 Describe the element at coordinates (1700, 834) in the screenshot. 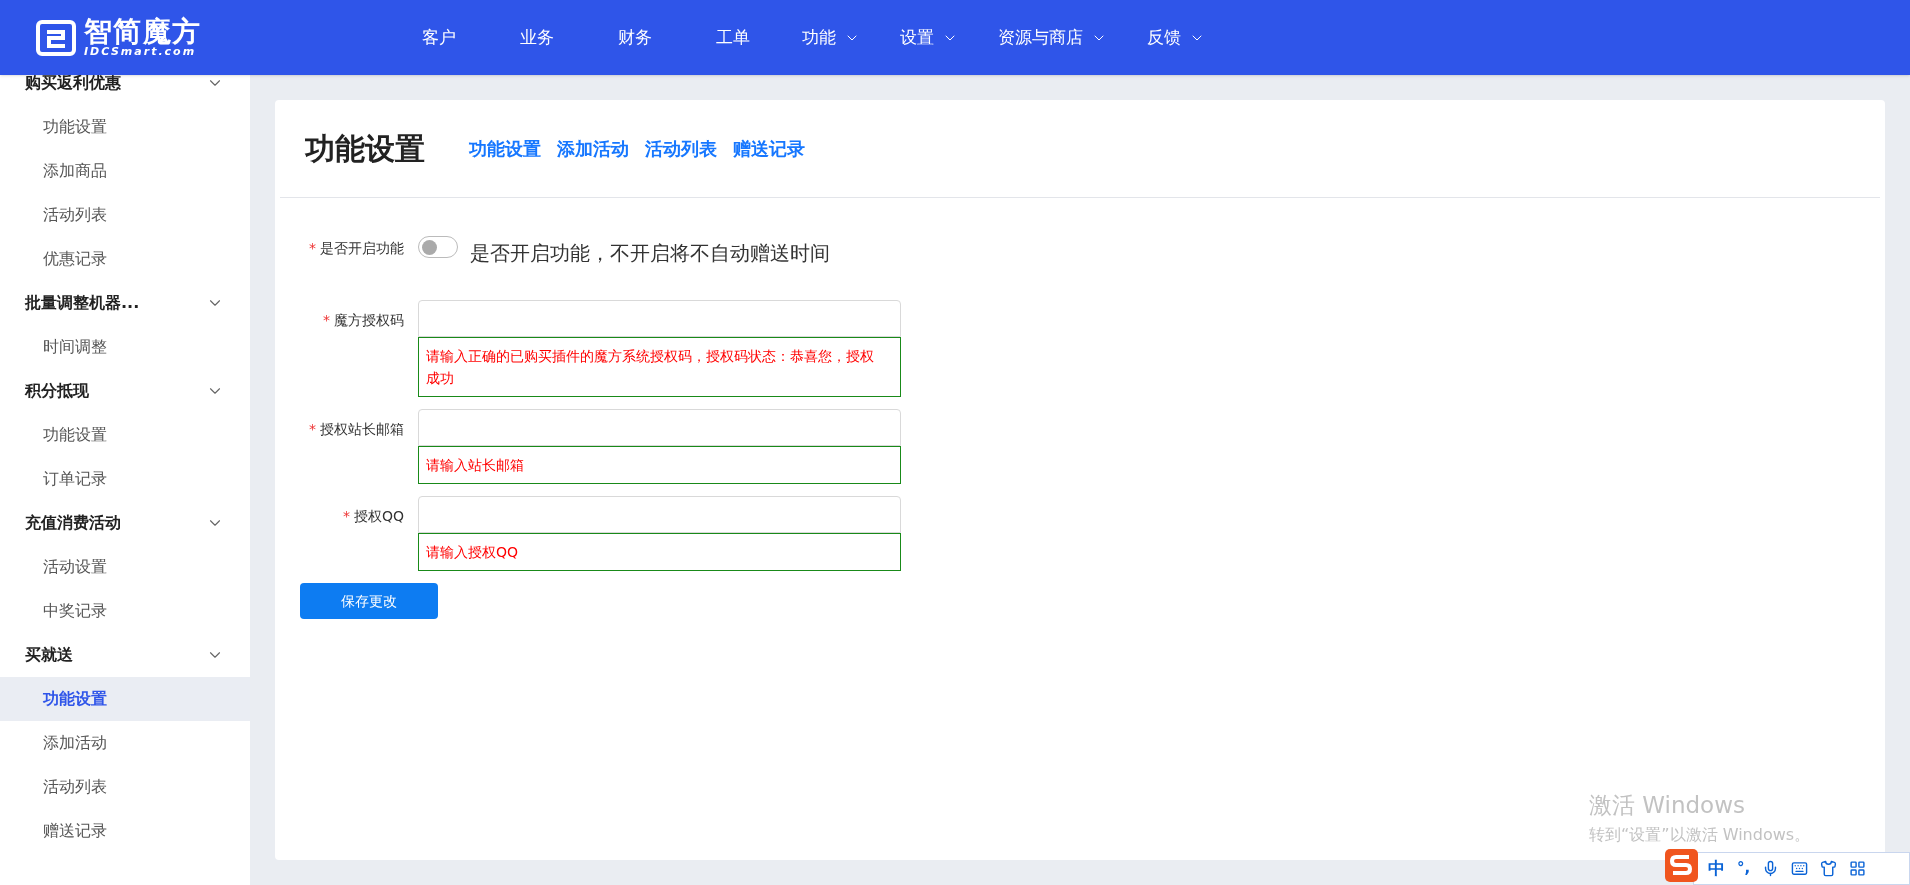

I see `activation-text: 转到“设置”以激活 Windows。` at that location.